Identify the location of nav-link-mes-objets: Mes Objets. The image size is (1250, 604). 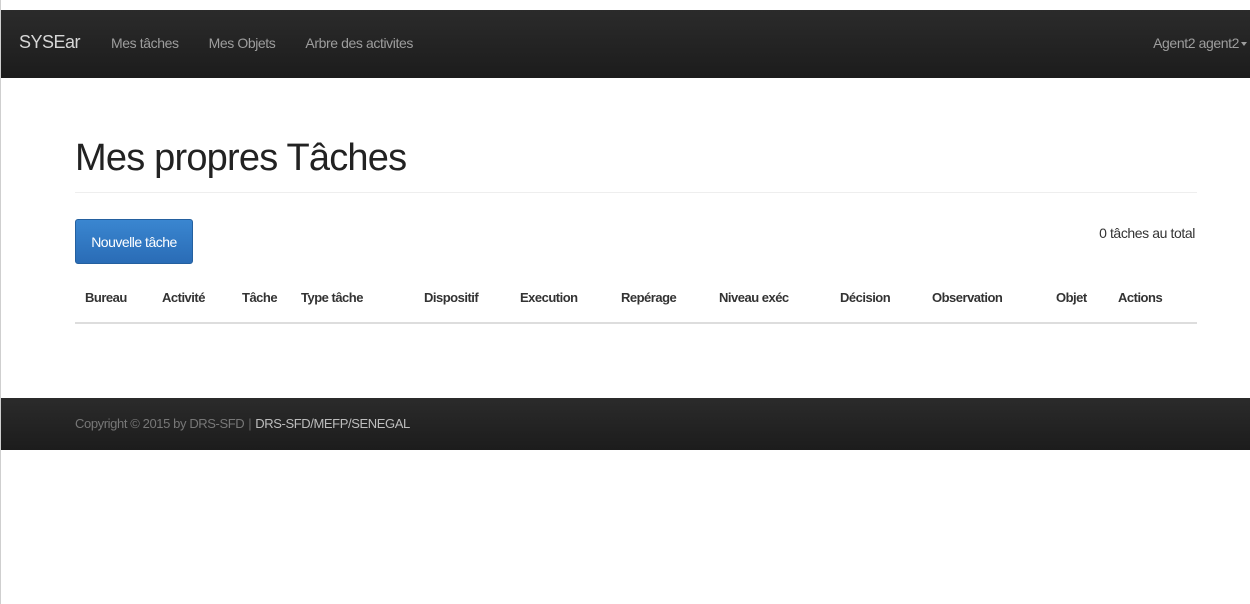
(242, 43).